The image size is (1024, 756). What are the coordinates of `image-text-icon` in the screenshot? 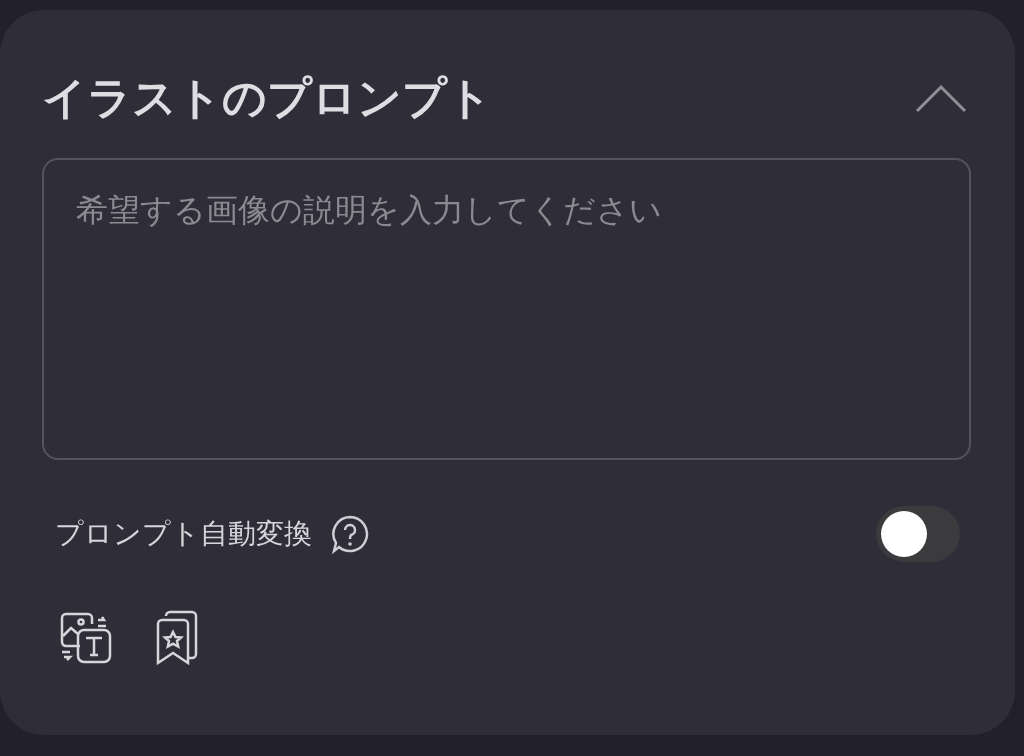 It's located at (86, 638).